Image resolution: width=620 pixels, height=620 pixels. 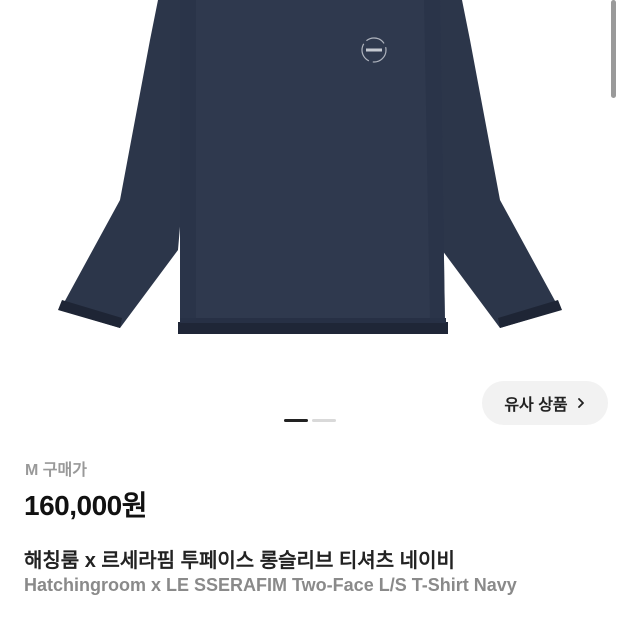 I want to click on carousel-dot, so click(x=324, y=420).